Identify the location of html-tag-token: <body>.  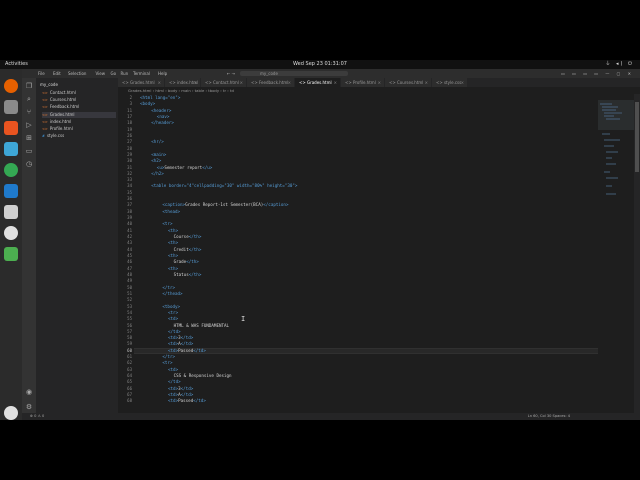
(148, 104).